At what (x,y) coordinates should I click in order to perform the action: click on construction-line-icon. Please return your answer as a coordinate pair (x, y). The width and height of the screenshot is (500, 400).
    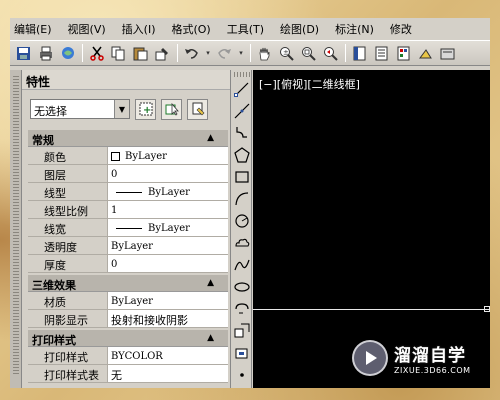
    Looking at the image, I should click on (242, 111).